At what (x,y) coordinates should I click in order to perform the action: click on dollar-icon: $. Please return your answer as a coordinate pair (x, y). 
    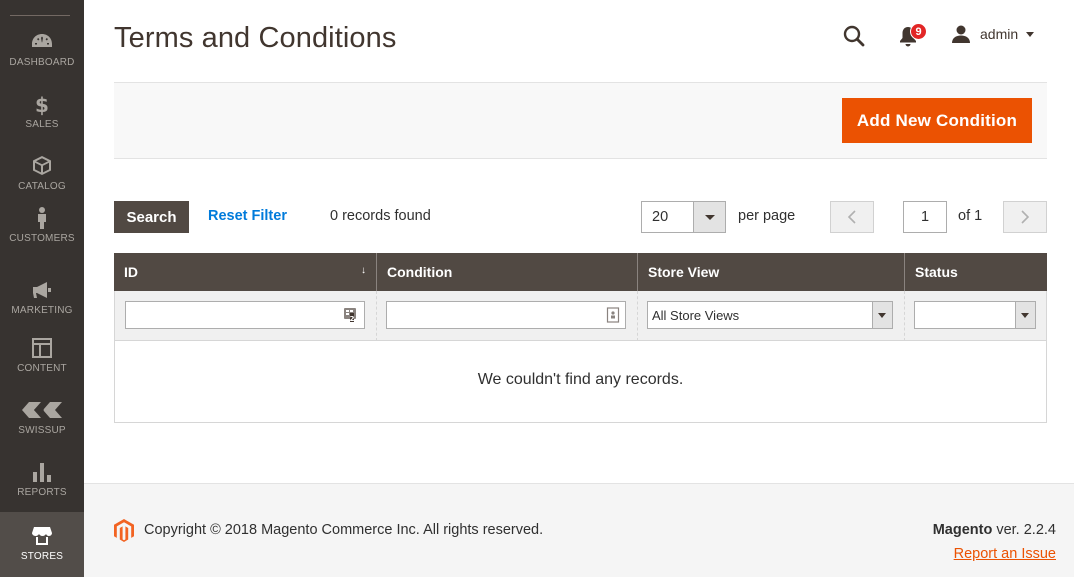
    Looking at the image, I should click on (42, 104).